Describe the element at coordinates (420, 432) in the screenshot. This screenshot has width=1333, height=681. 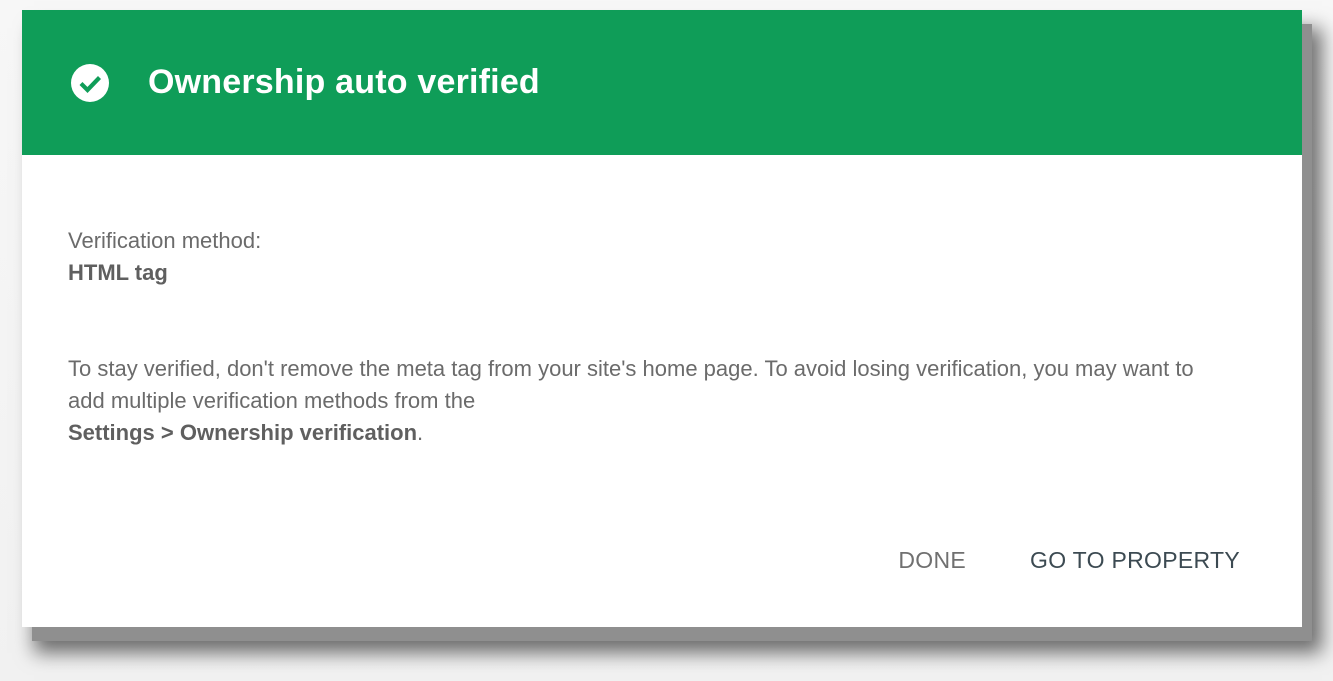
I see `note-end: .` at that location.